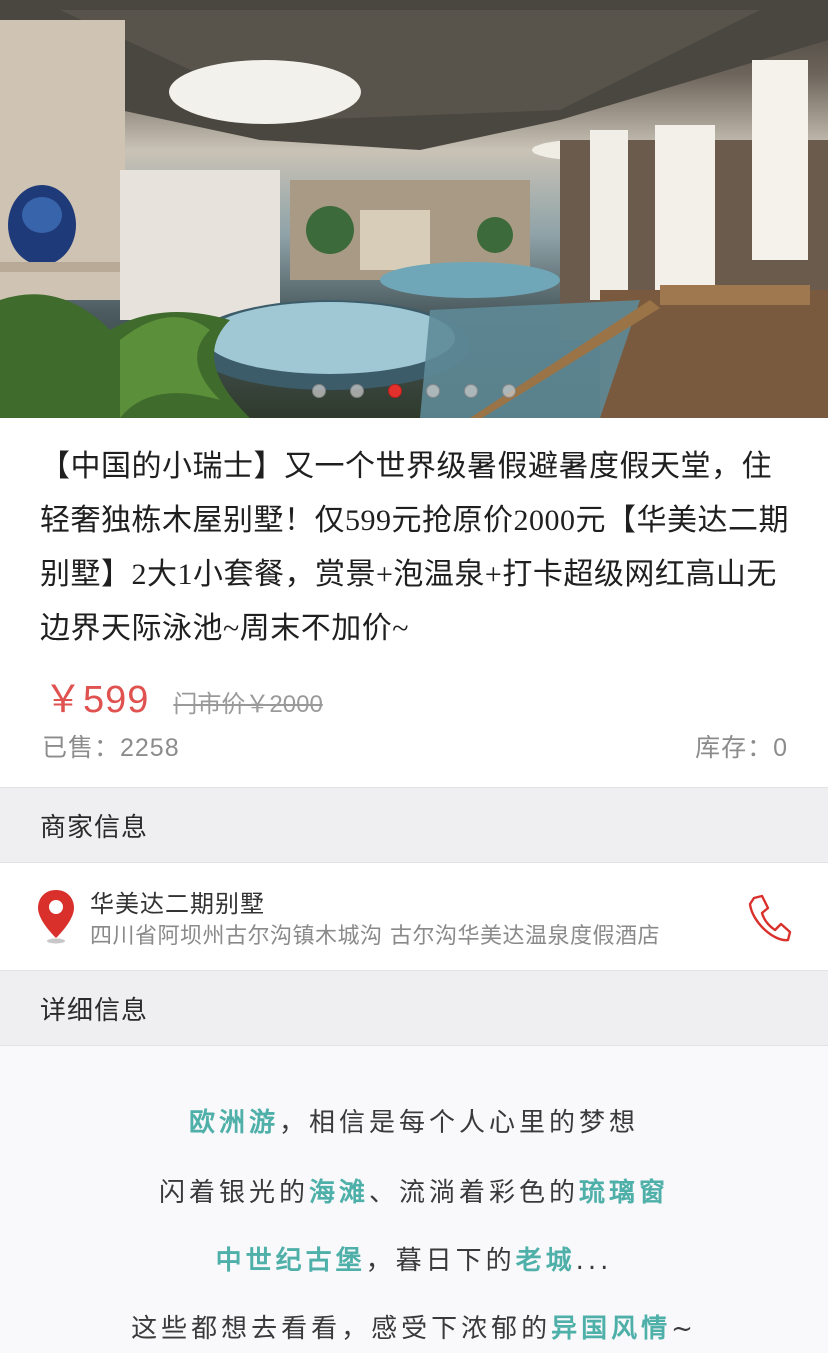 Image resolution: width=828 pixels, height=1353 pixels. I want to click on merchant-name: 华美达二期别墅, so click(177, 901).